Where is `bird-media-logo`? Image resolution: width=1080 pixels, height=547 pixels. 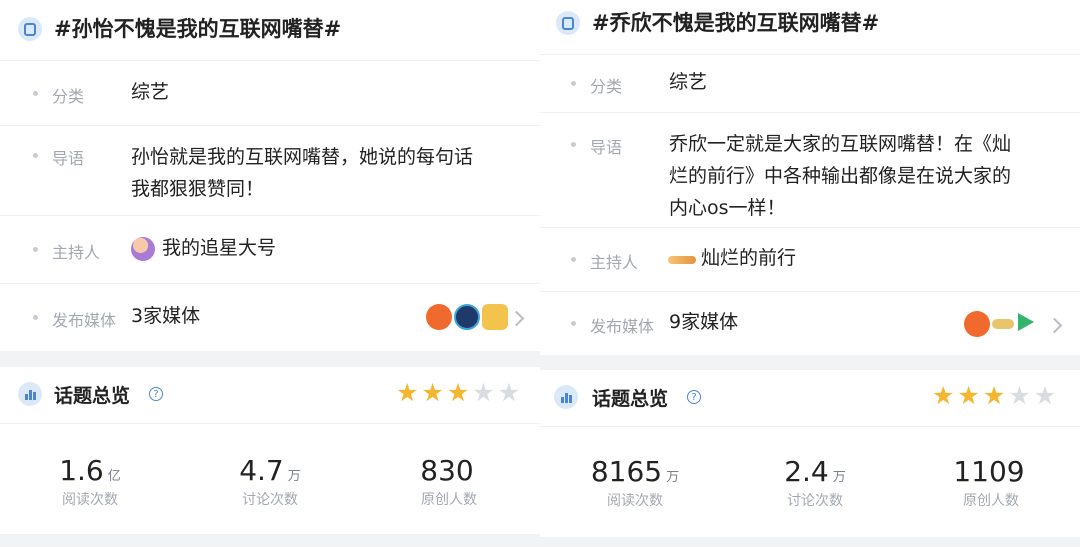 bird-media-logo is located at coordinates (1003, 324).